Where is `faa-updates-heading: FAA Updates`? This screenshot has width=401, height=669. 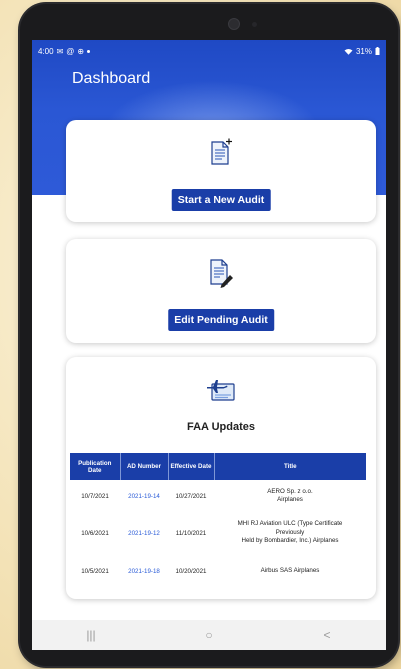
faa-updates-heading: FAA Updates is located at coordinates (221, 427).